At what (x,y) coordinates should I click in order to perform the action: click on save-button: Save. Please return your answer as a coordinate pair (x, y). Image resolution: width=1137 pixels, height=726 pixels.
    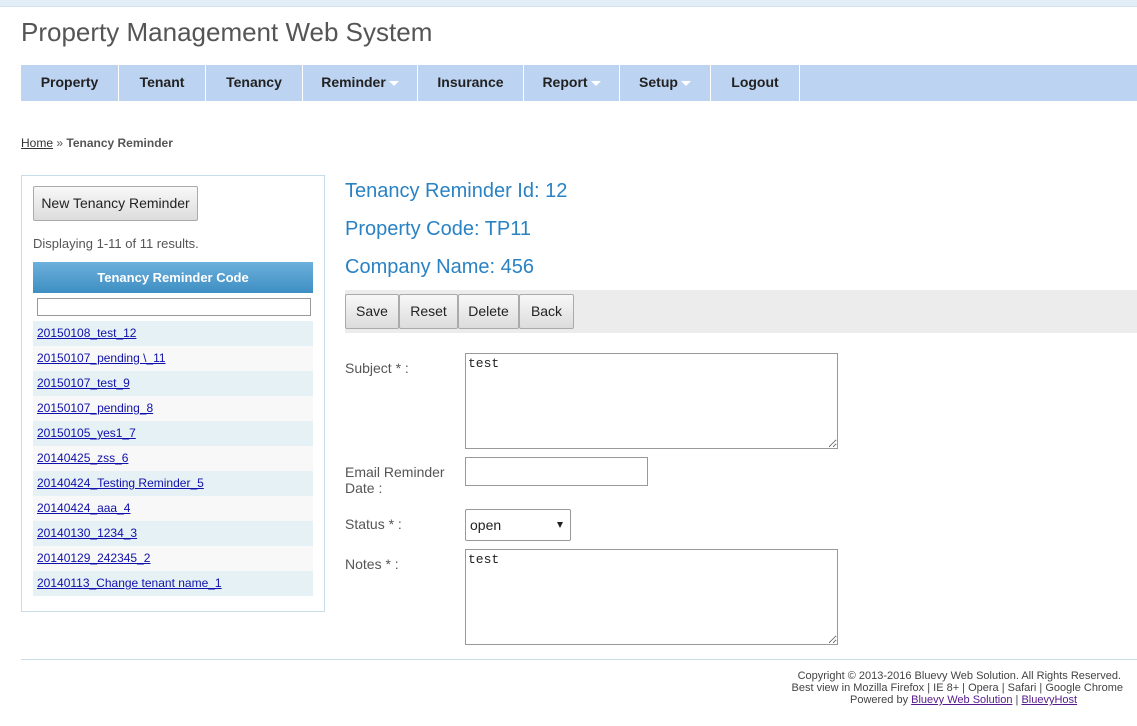
    Looking at the image, I should click on (372, 311).